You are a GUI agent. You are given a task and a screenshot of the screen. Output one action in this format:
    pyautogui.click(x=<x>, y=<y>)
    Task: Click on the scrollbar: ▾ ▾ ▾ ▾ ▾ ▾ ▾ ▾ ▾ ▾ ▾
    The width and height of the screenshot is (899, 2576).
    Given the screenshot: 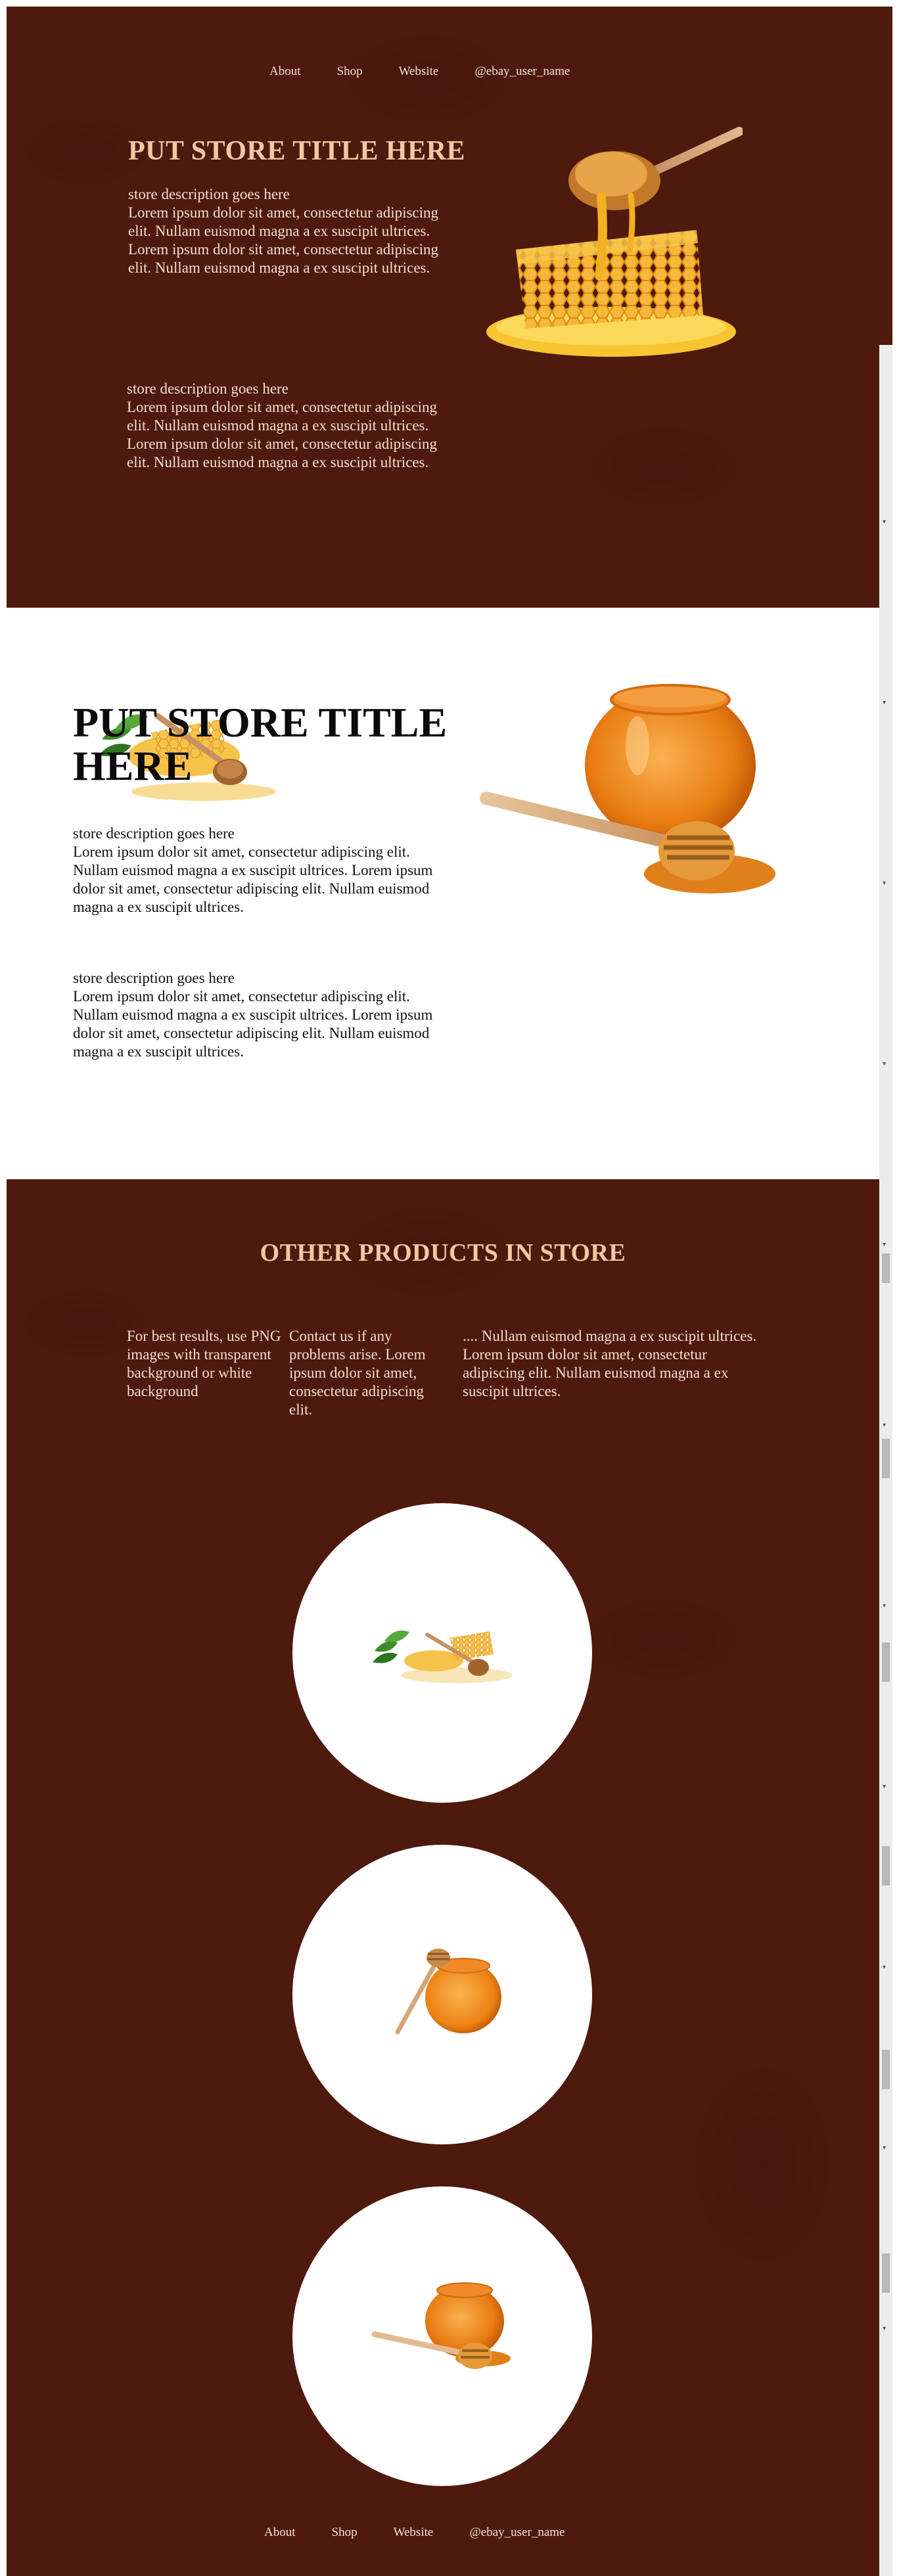 What is the action you would take?
    pyautogui.click(x=885, y=1460)
    